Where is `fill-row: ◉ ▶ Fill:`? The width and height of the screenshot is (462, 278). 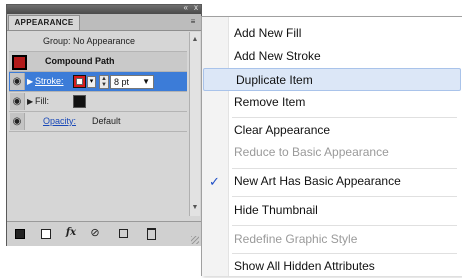 fill-row: ◉ ▶ Fill: is located at coordinates (98, 102).